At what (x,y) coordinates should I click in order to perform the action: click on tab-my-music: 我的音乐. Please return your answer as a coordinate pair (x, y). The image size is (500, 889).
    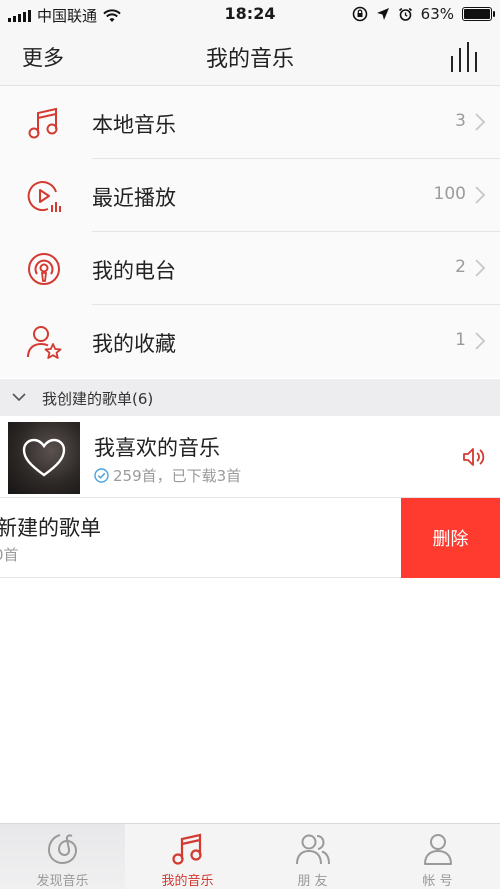
    Looking at the image, I should click on (187, 856).